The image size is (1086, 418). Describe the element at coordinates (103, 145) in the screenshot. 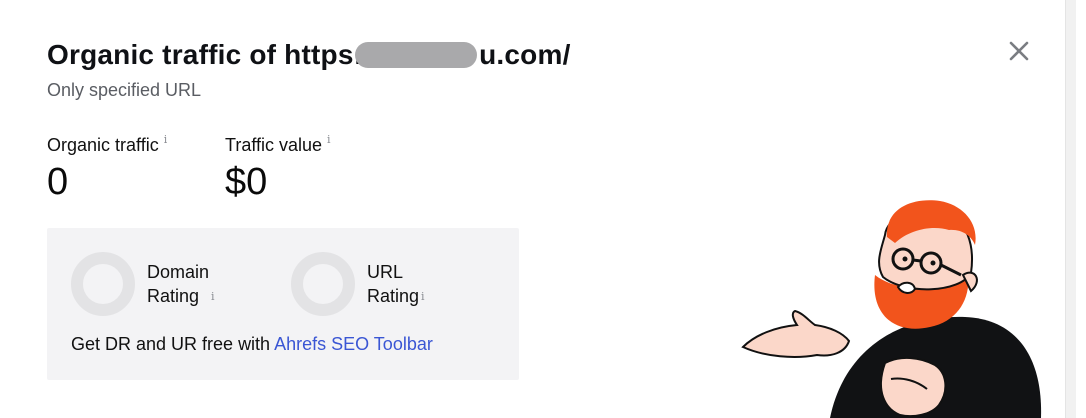

I see `metric-label: Organic traffic` at that location.